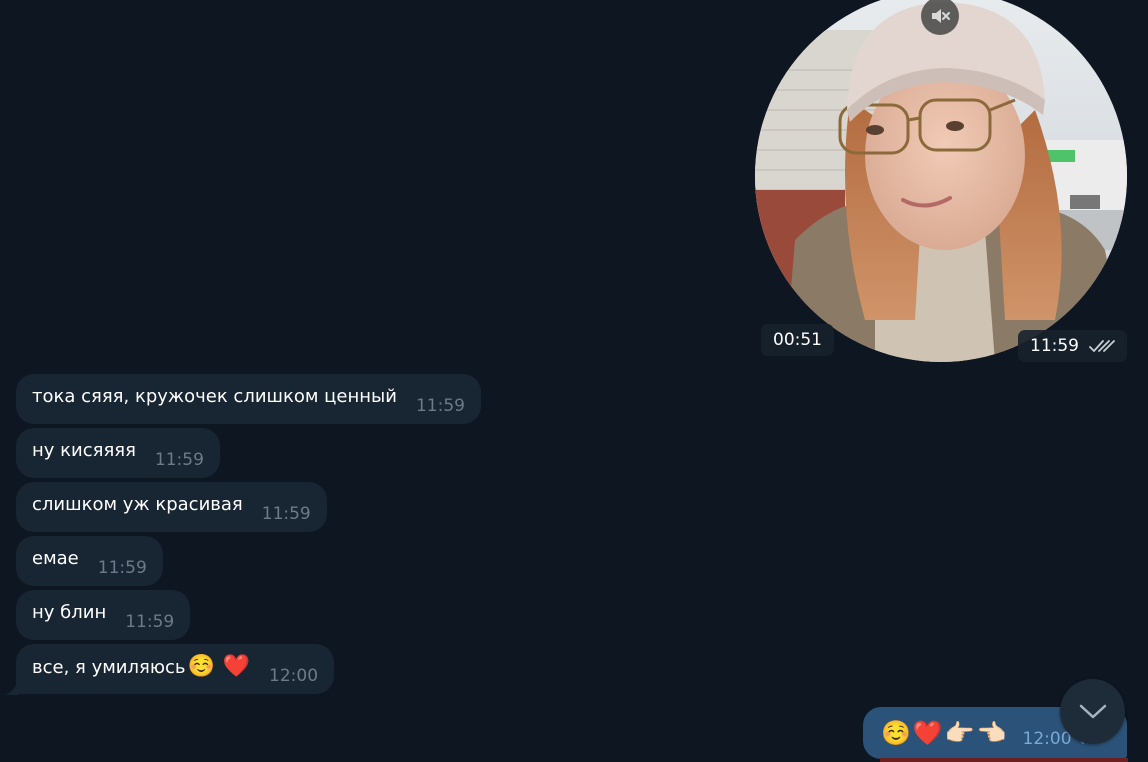 This screenshot has width=1148, height=762. I want to click on message-text: все, я умиляюсь☺️ ❤️, so click(141, 666).